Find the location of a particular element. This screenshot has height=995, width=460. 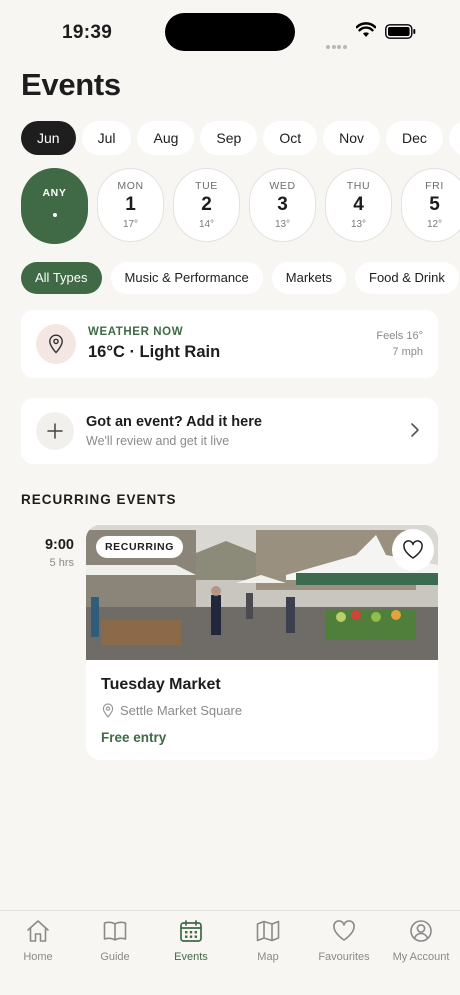

day-name: TUE is located at coordinates (206, 186).